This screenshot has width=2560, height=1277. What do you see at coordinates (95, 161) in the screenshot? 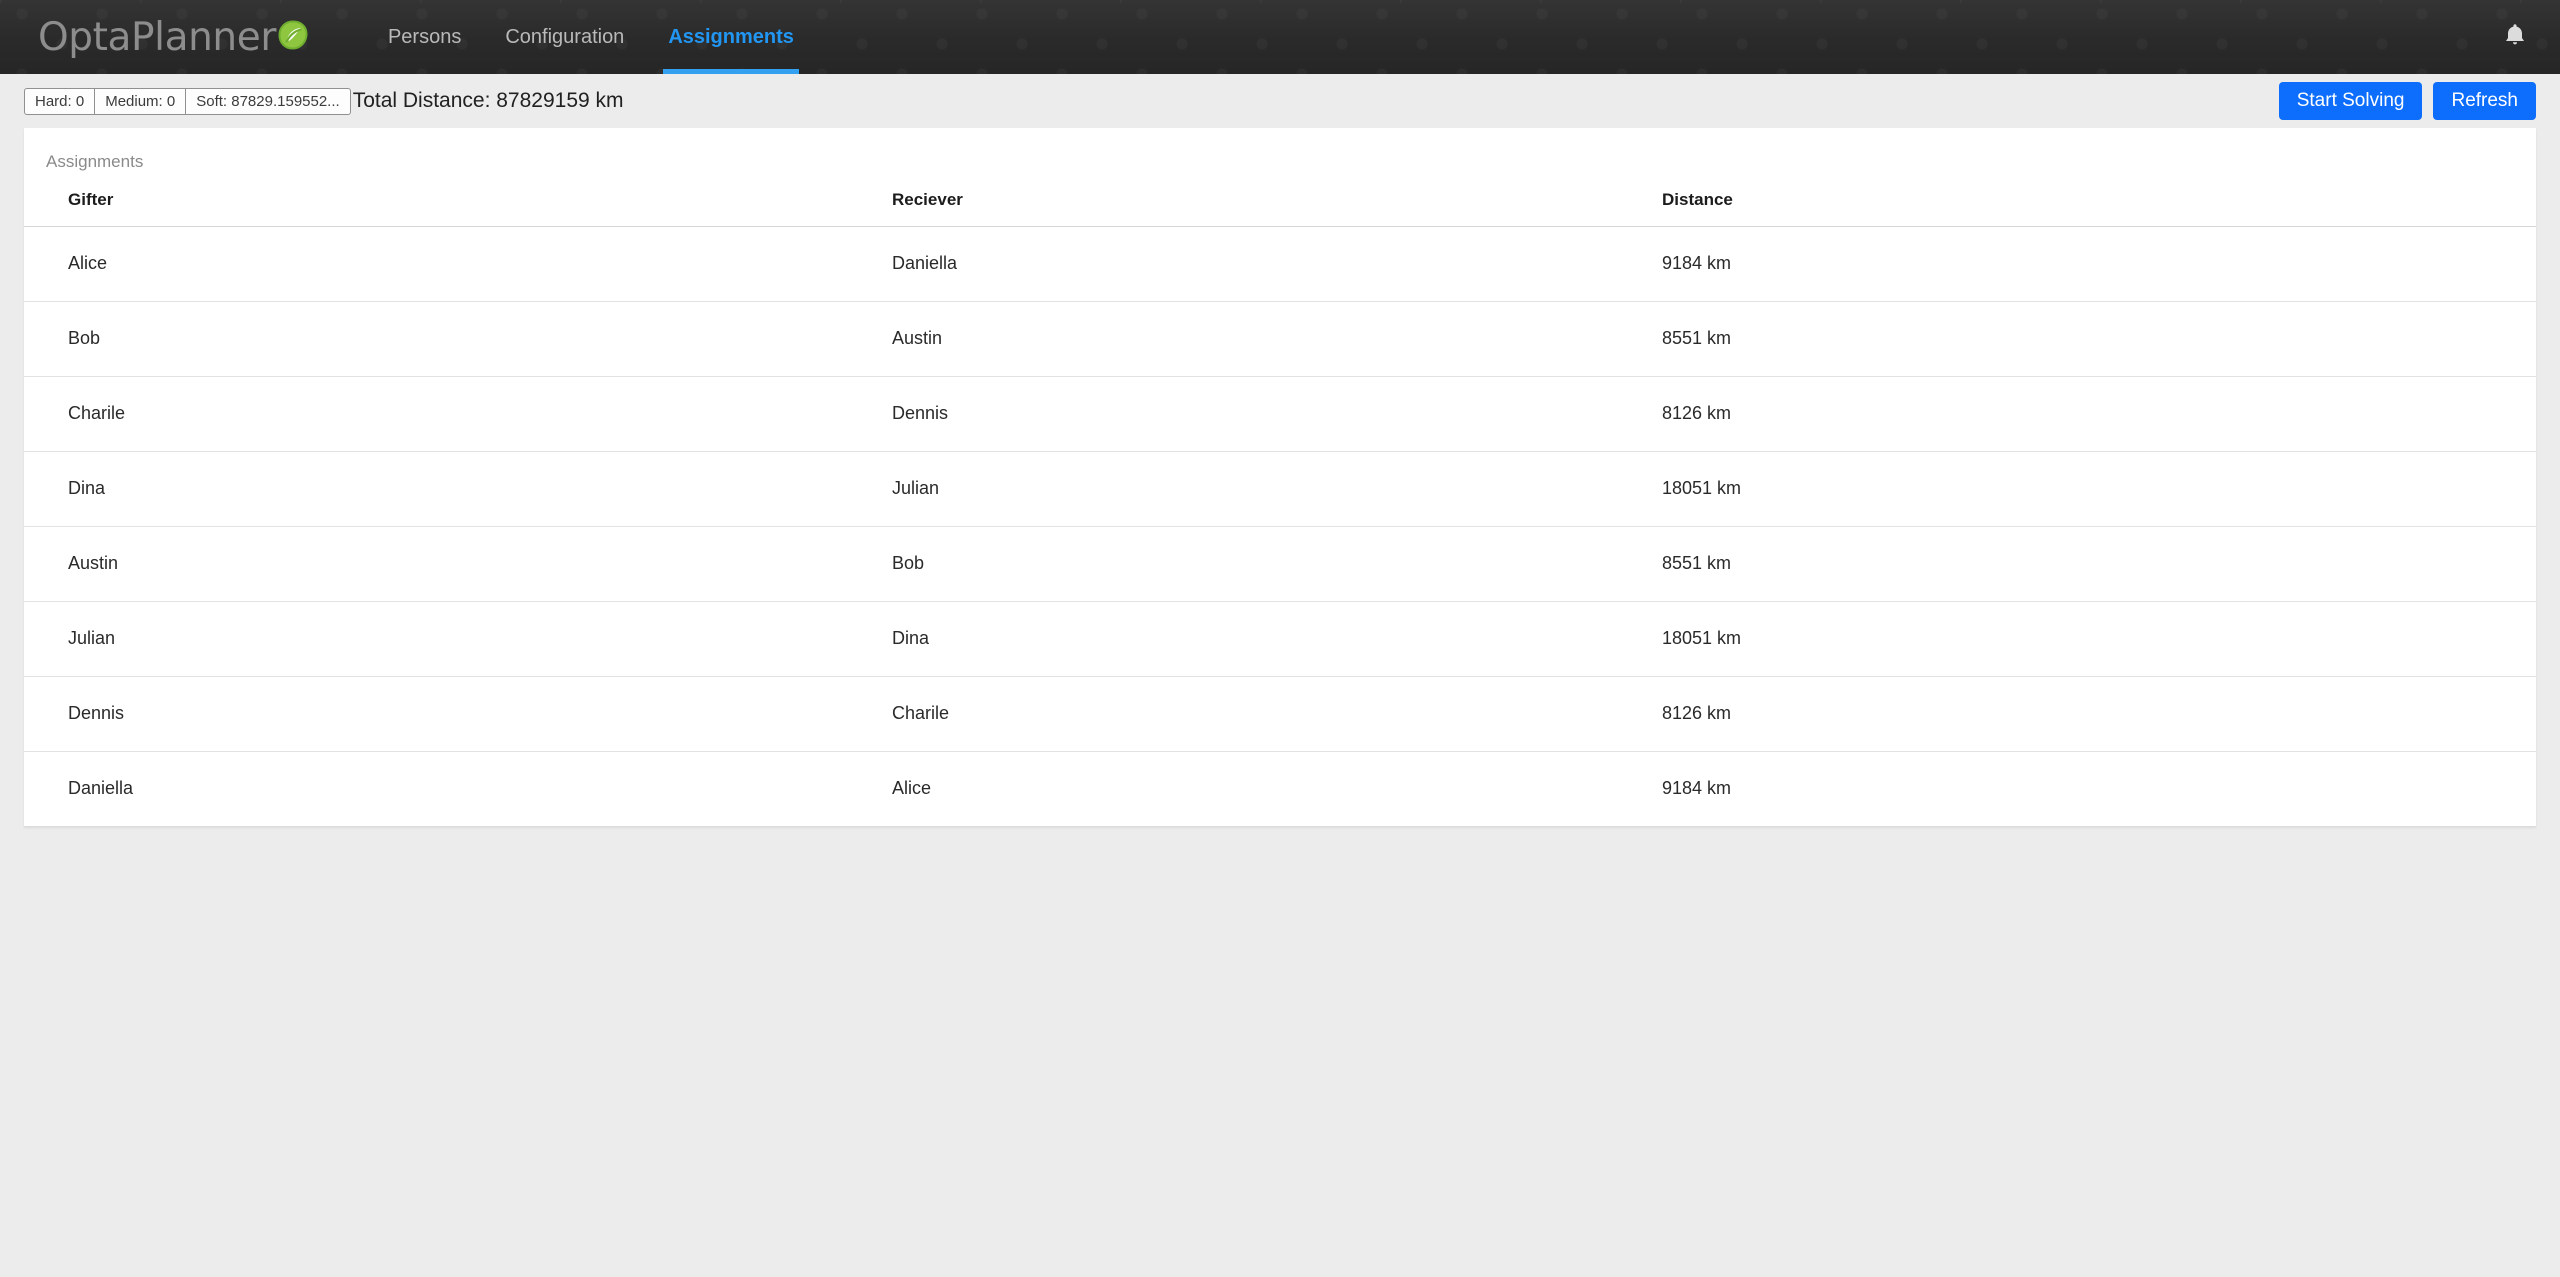
I see `table-caption: Assignments` at bounding box center [95, 161].